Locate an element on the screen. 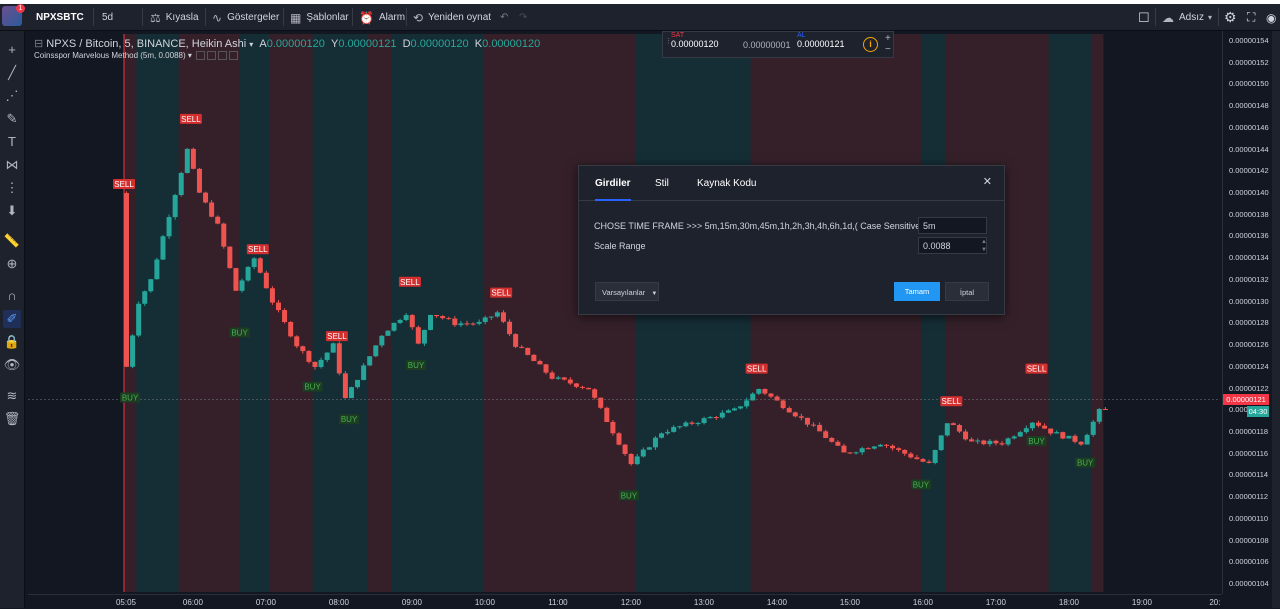 This screenshot has height=609, width=1280. ruler-icon: 📏 is located at coordinates (12, 241).